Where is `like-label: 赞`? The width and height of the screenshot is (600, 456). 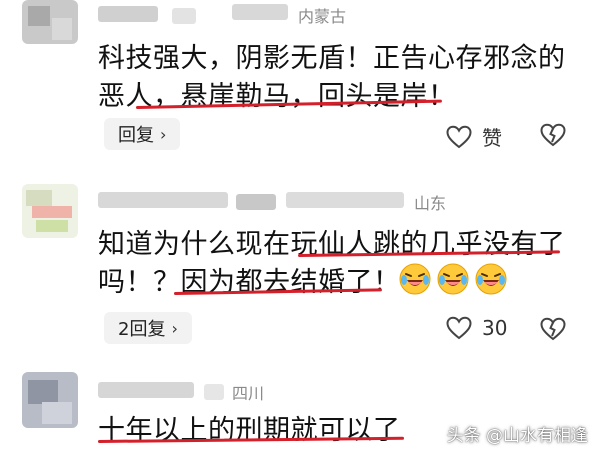
like-label: 赞 is located at coordinates (492, 138).